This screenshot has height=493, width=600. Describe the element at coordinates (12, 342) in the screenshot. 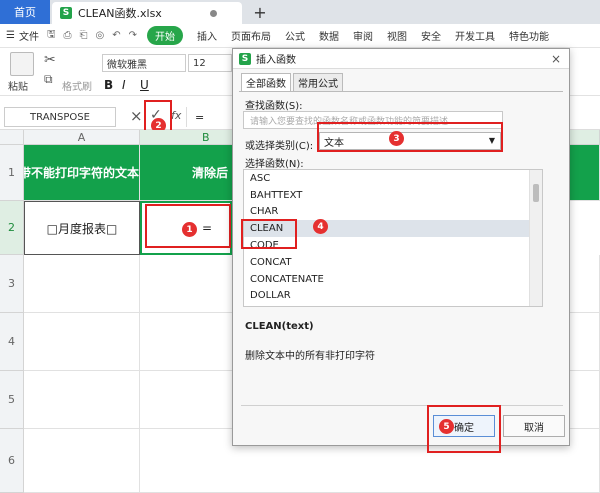

I see `row-header-4: 4` at that location.